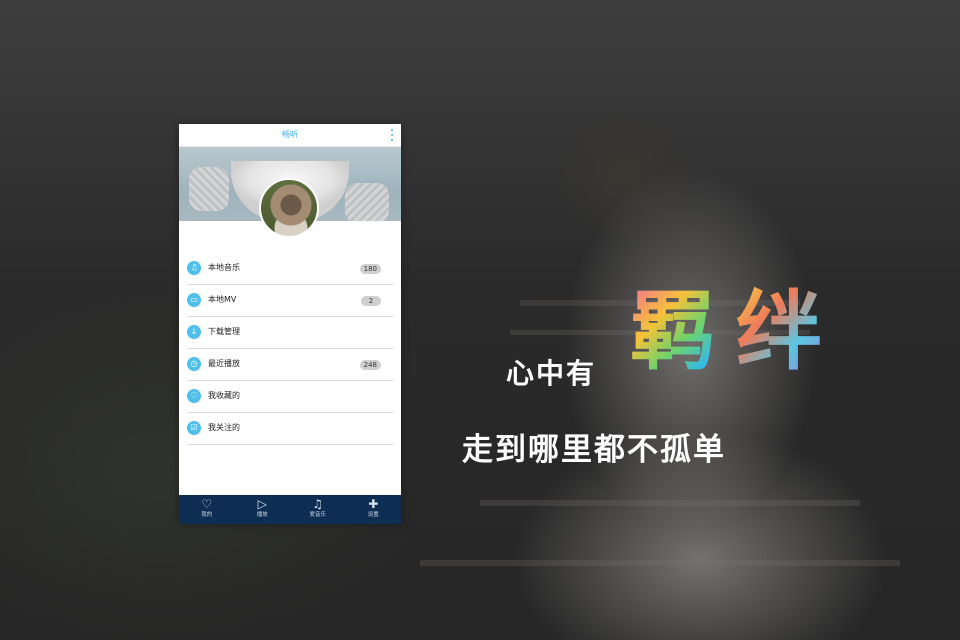  I want to click on menu-item-label: 本地MV, so click(222, 299).